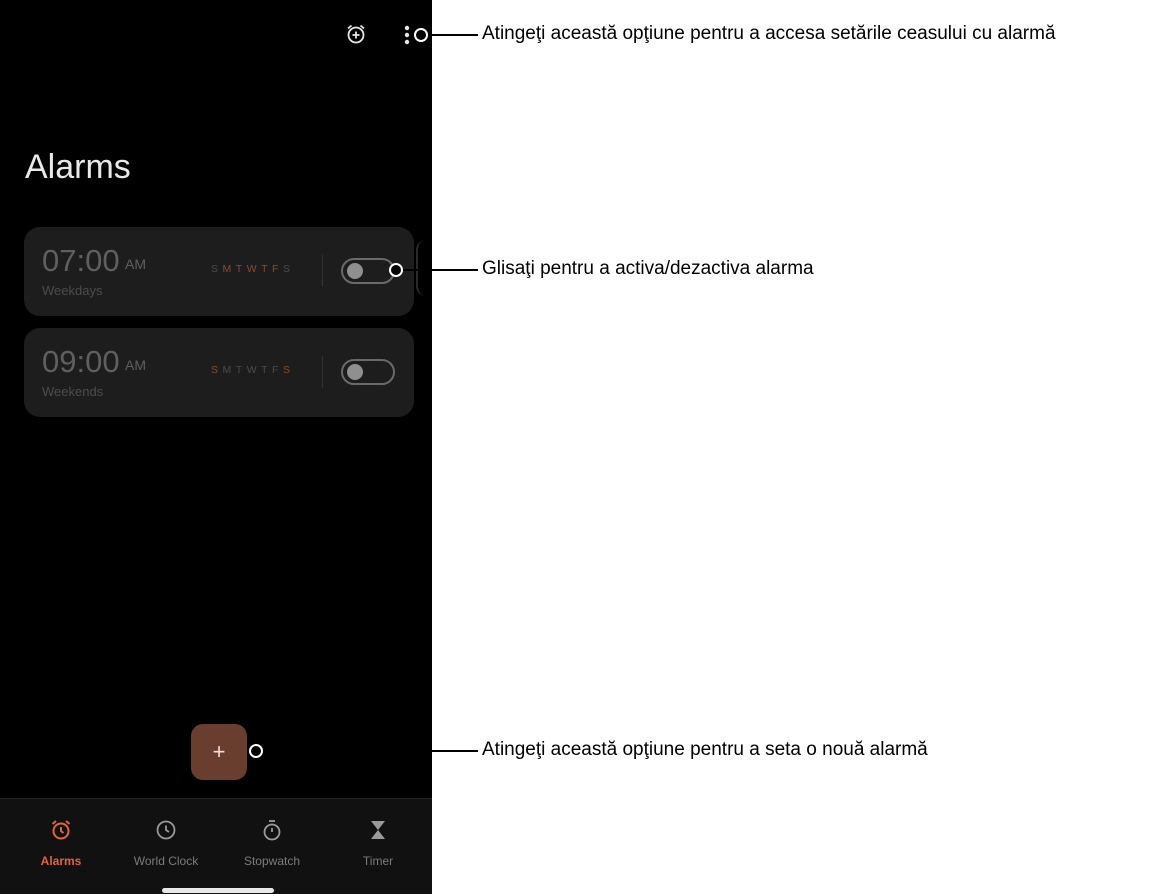 This screenshot has height=894, width=1164. What do you see at coordinates (378, 861) in the screenshot?
I see `tab-label: Timer` at bounding box center [378, 861].